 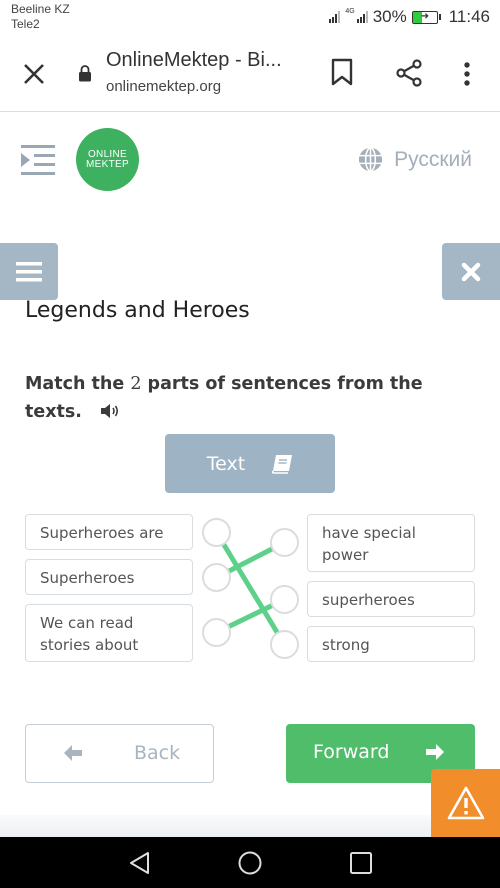 What do you see at coordinates (250, 18) in the screenshot?
I see `status-bar: Beeline KZ Tele2 4G 30% ➜ 11:46` at bounding box center [250, 18].